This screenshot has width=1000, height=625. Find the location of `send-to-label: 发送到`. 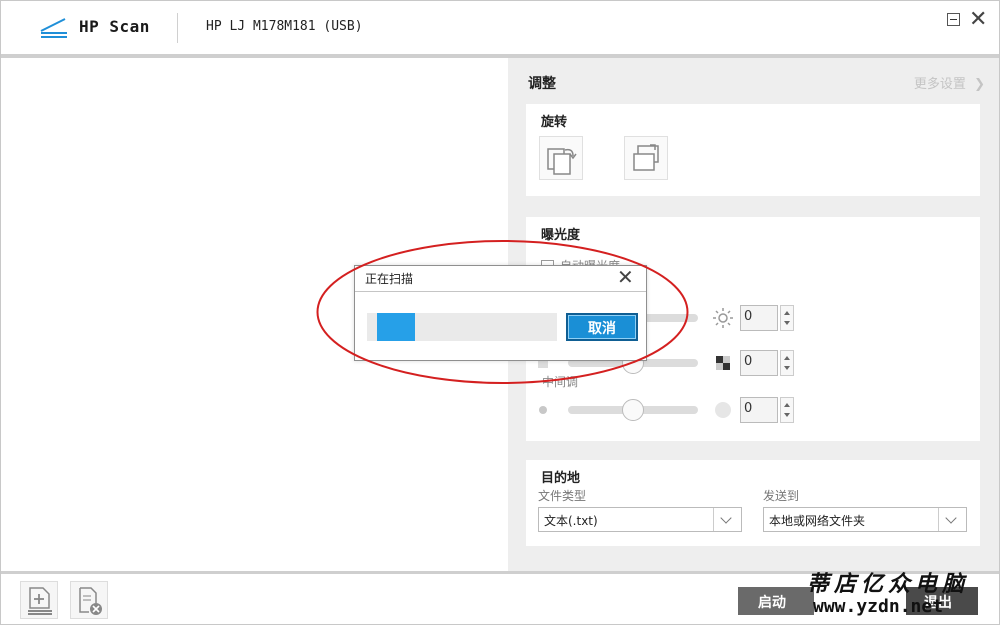

send-to-label: 发送到 is located at coordinates (781, 496).